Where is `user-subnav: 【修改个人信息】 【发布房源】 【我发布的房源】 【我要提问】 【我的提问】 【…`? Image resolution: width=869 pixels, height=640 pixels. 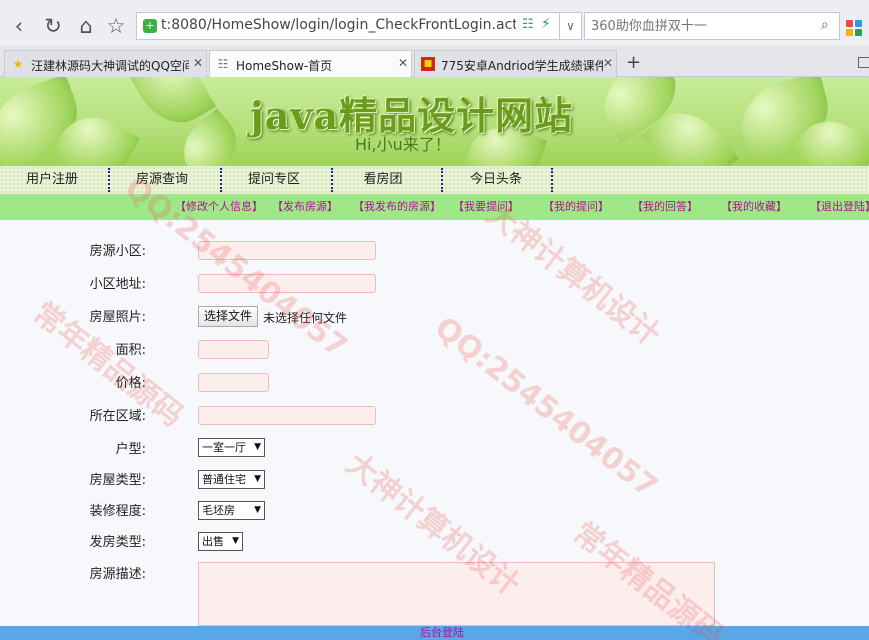
user-subnav: 【修改个人信息】 【发布房源】 【我发布的房源】 【我要提问】 【我的提问】 【… is located at coordinates (434, 207).